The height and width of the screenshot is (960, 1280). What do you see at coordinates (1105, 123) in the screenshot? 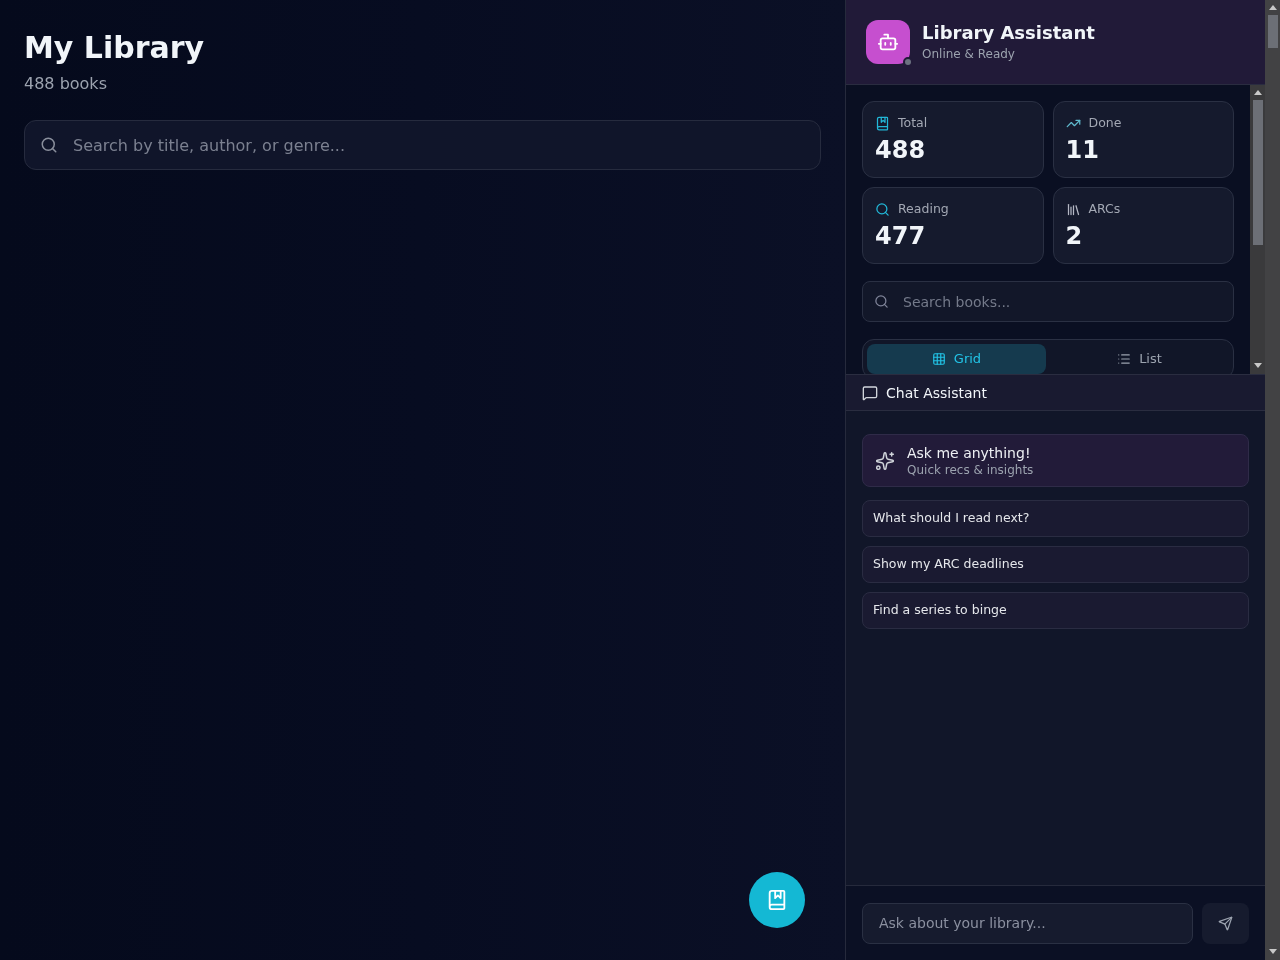
I see `stat-label: Done` at bounding box center [1105, 123].